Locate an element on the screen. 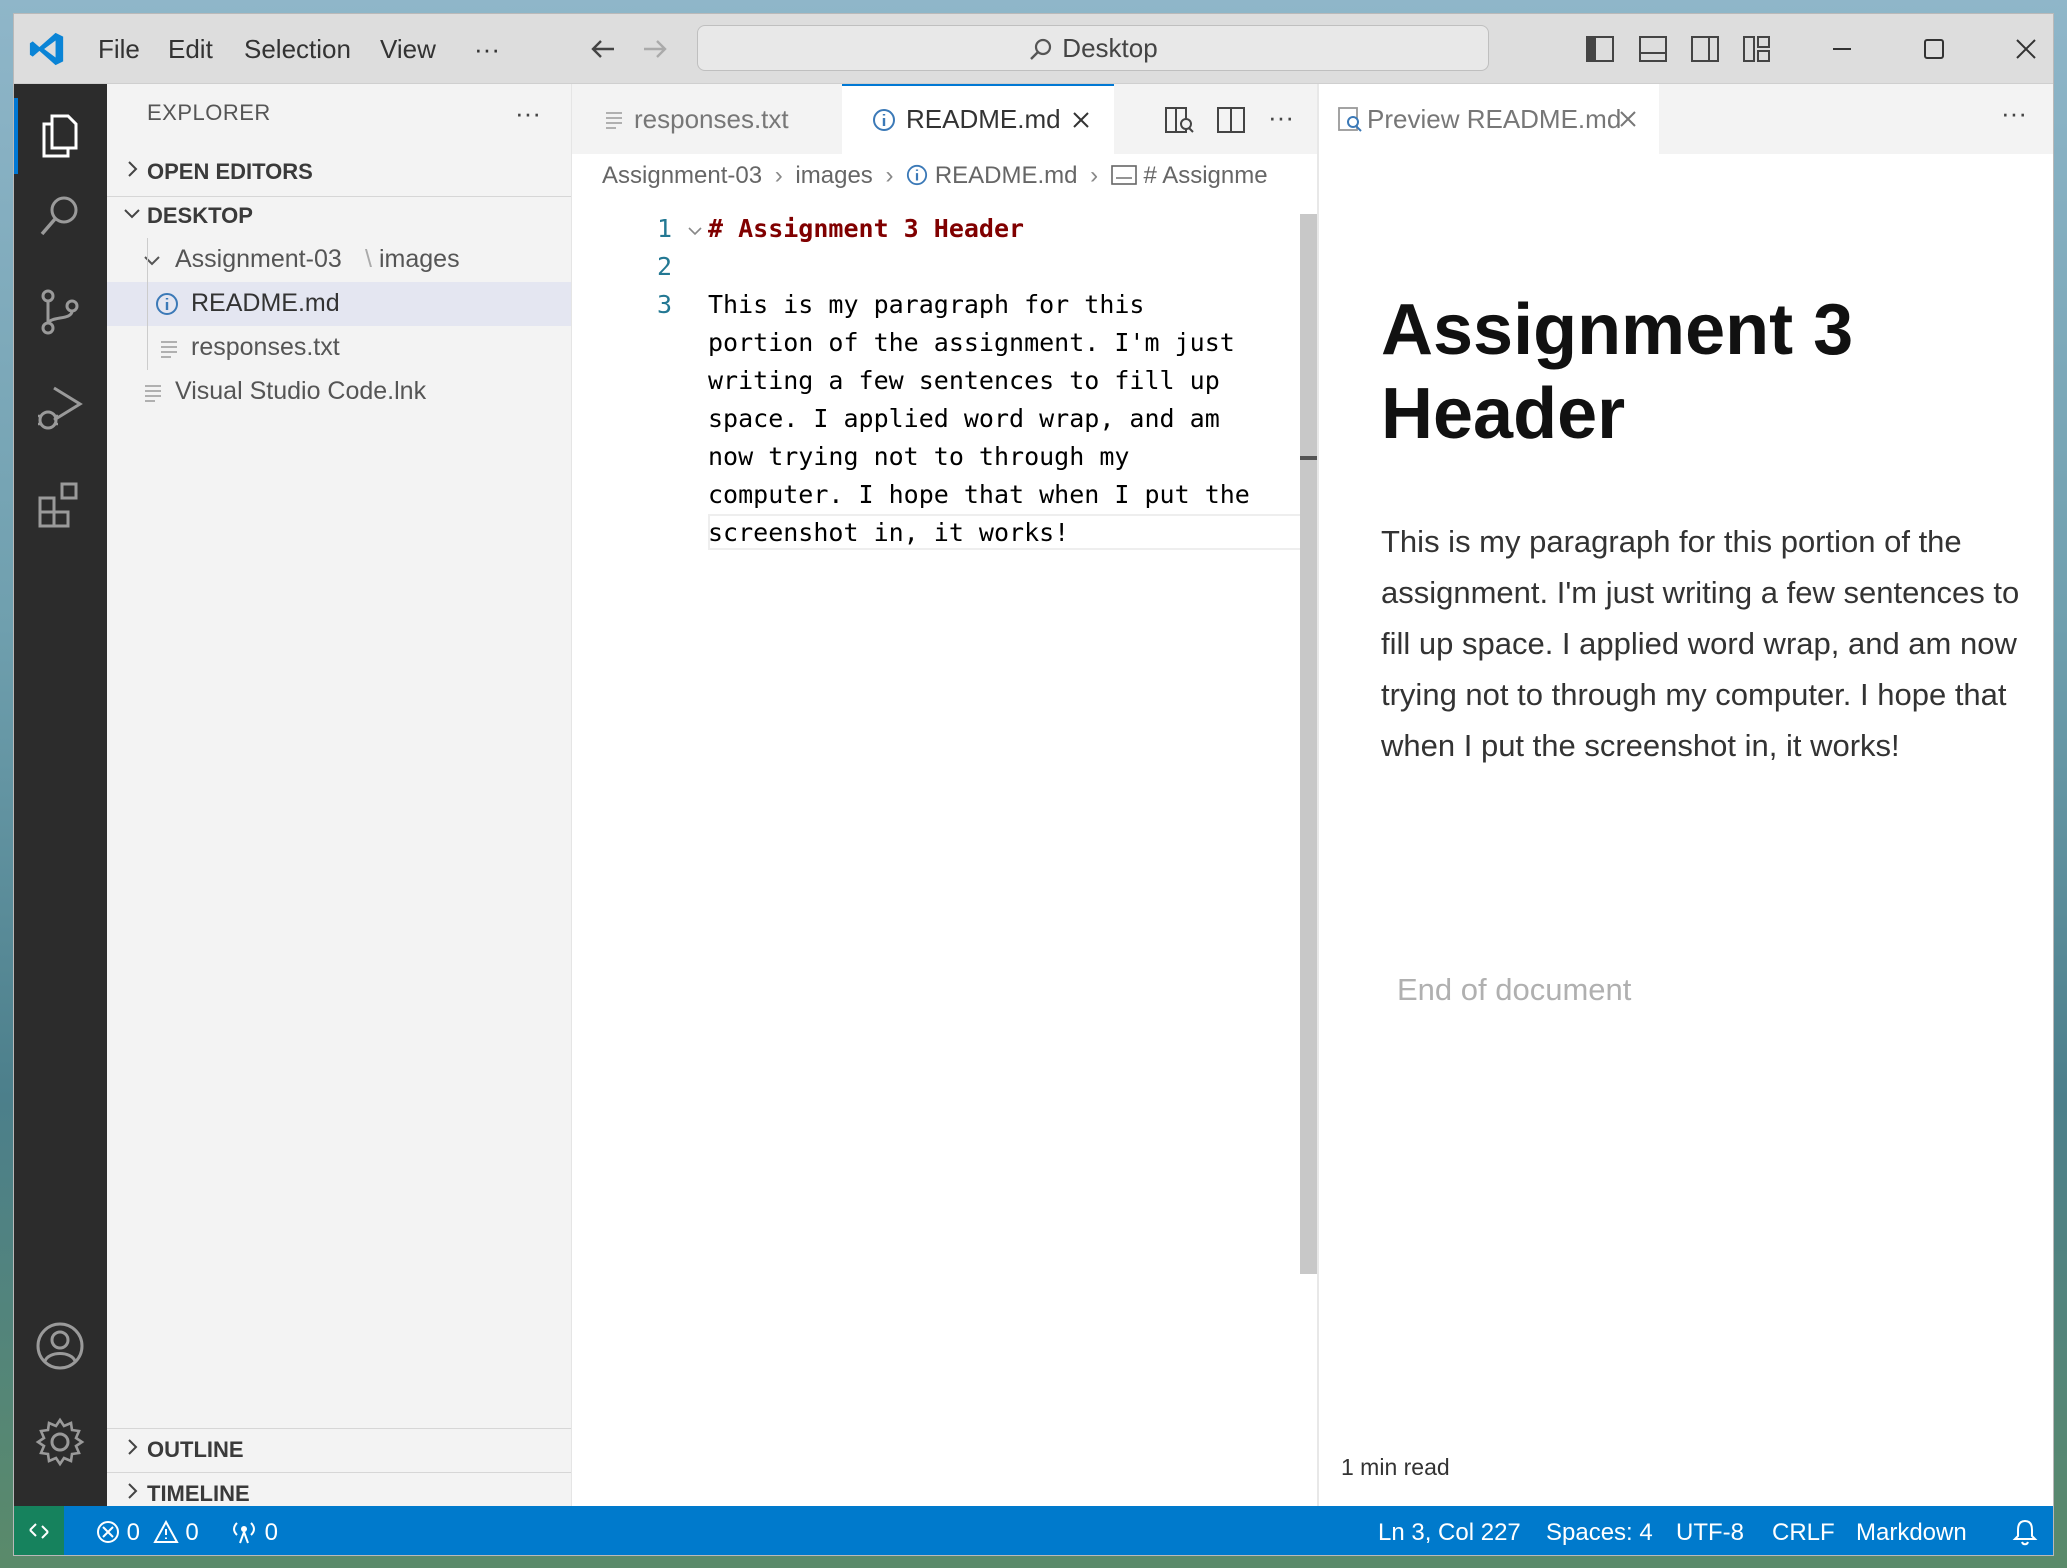 The height and width of the screenshot is (1568, 2067). editor-tabs: responses.txt README.md ··· is located at coordinates (944, 119).